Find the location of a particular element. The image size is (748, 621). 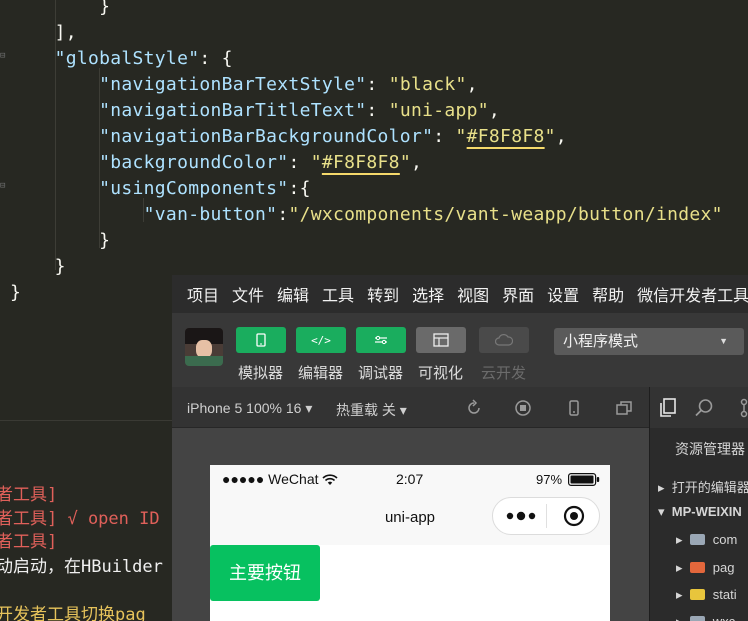

layout-icon is located at coordinates (441, 340).